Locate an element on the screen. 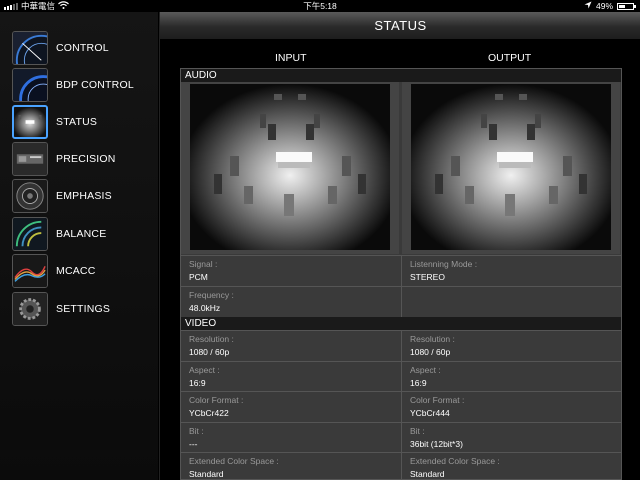 This screenshot has width=640, height=480. sidebar-item-status: STATUS is located at coordinates (82, 122).